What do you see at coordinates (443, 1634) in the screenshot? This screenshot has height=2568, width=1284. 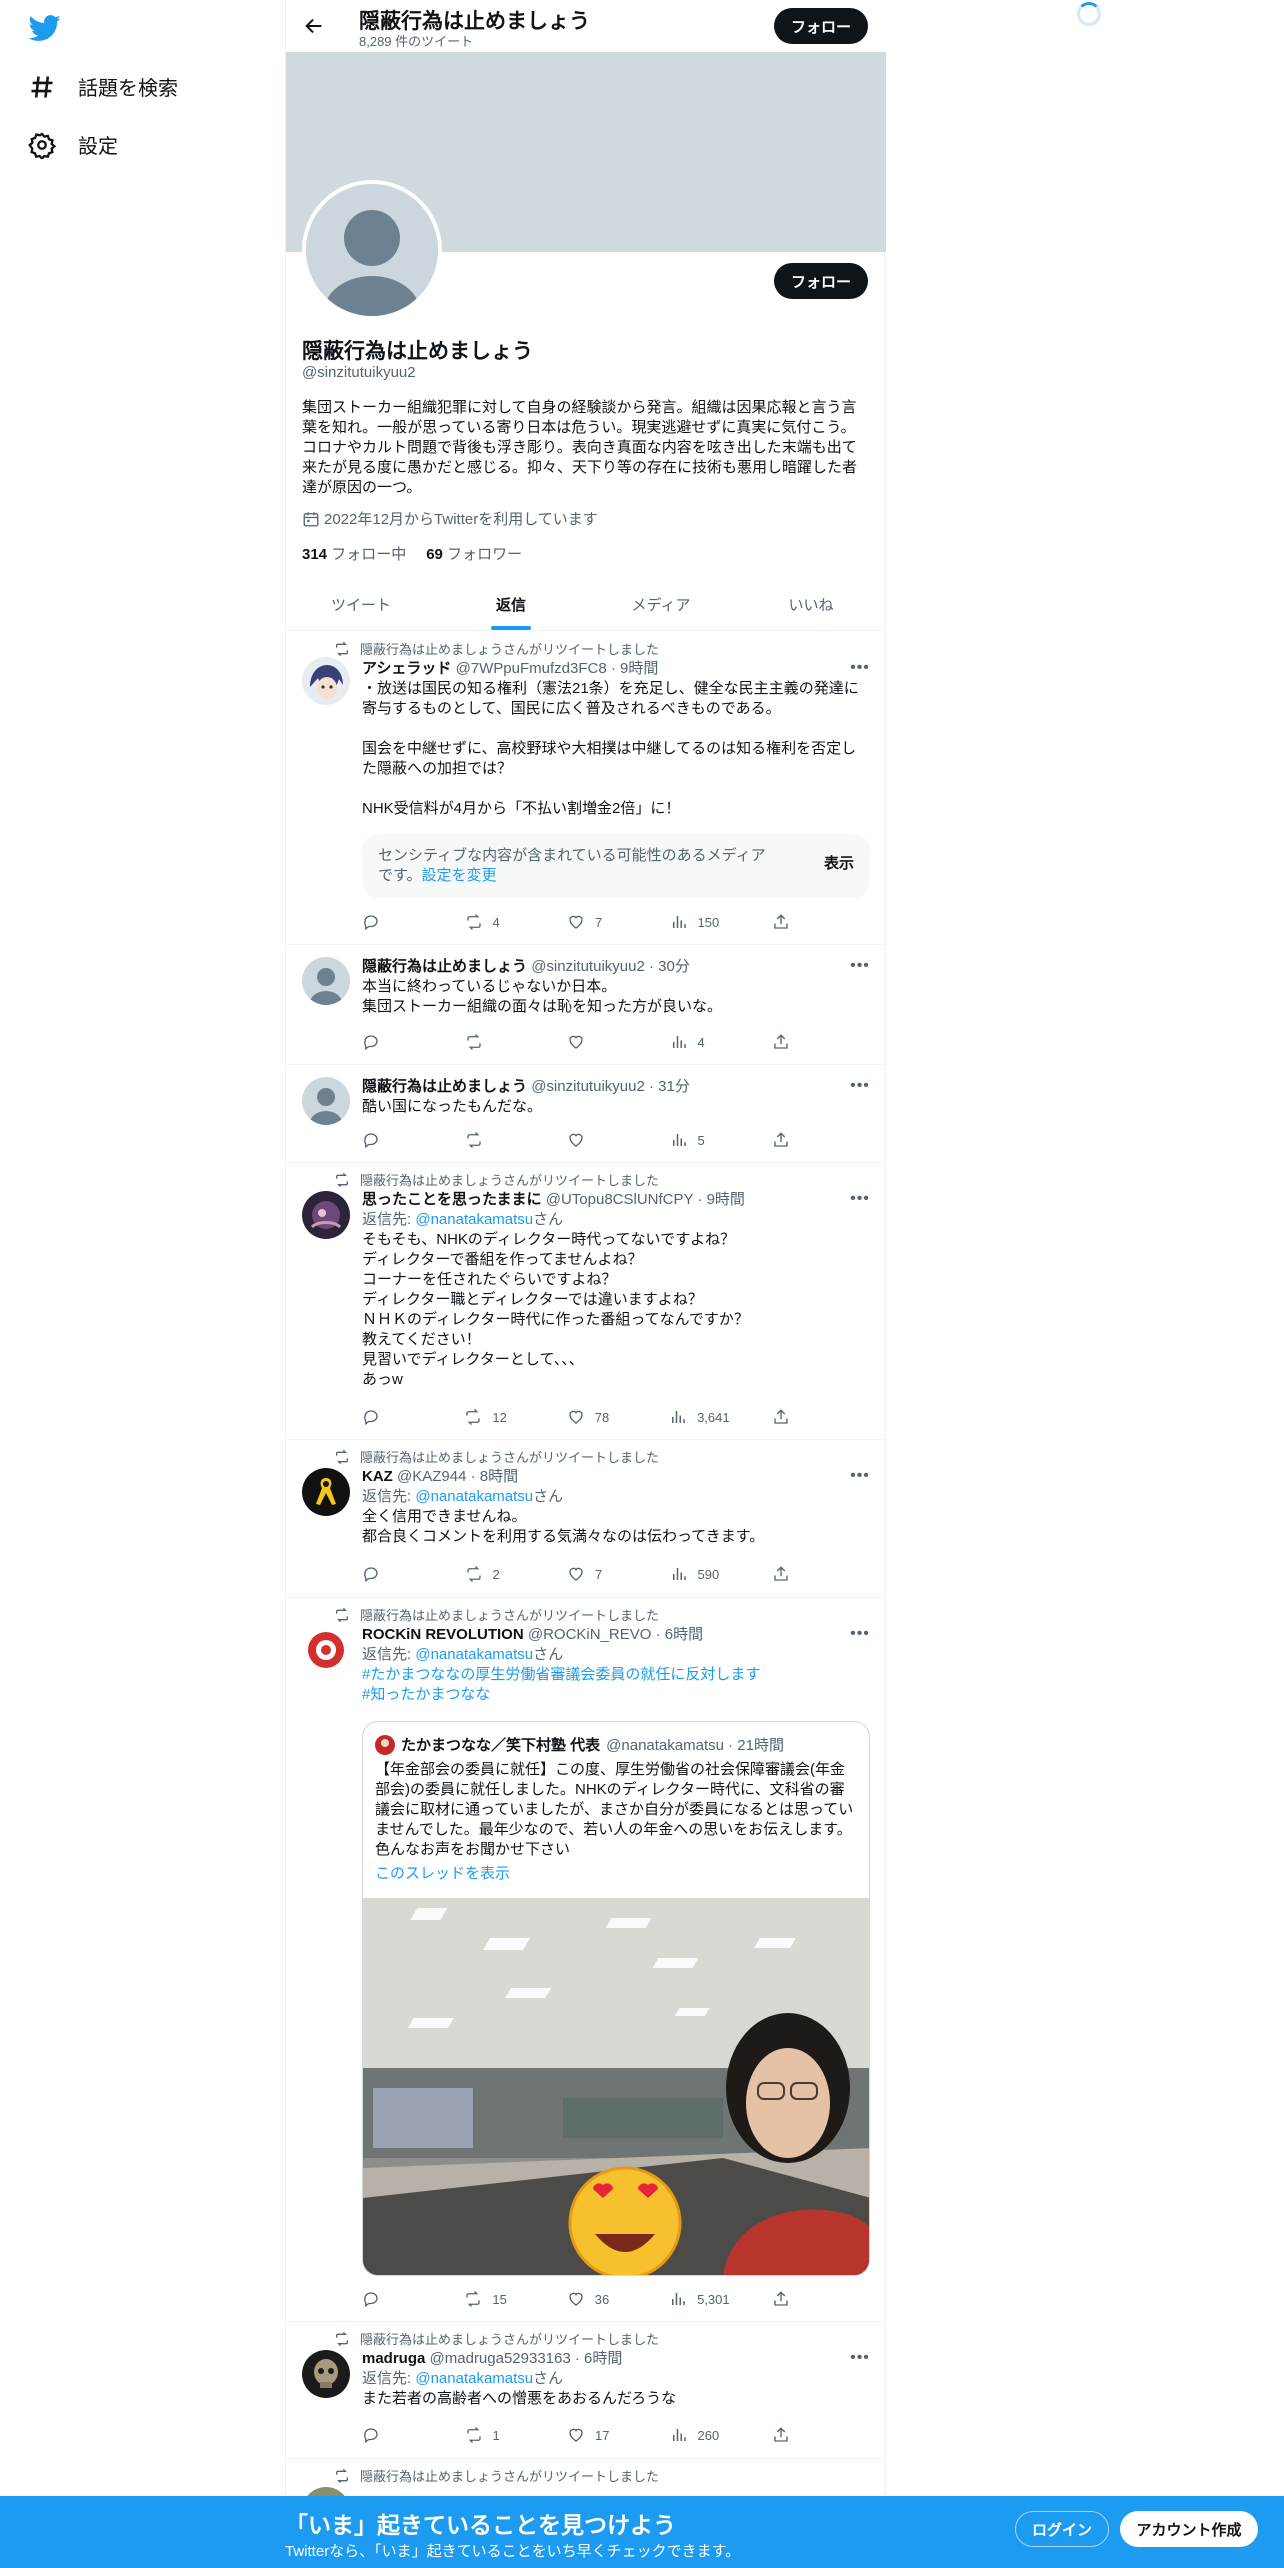 I see `tweet-author: ROCKiN REVOLUTION` at bounding box center [443, 1634].